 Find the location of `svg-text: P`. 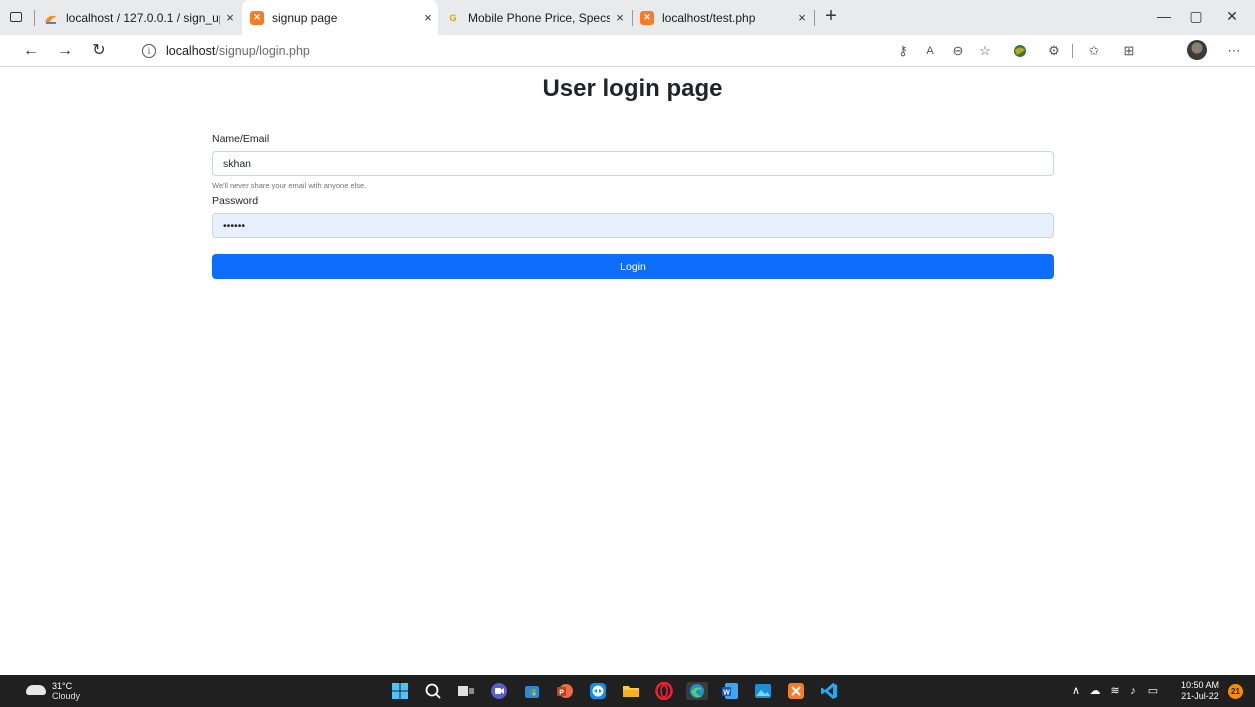

svg-text: P is located at coordinates (561, 693).